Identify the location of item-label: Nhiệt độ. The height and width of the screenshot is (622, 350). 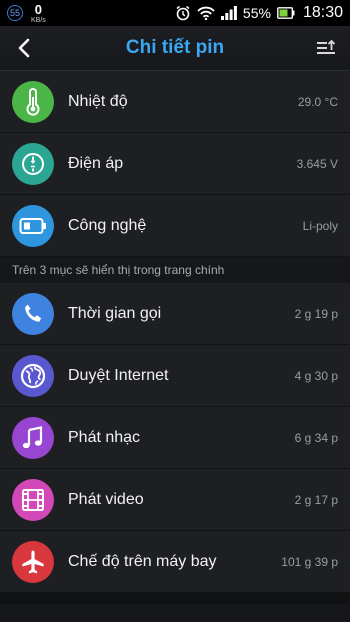
(98, 101).